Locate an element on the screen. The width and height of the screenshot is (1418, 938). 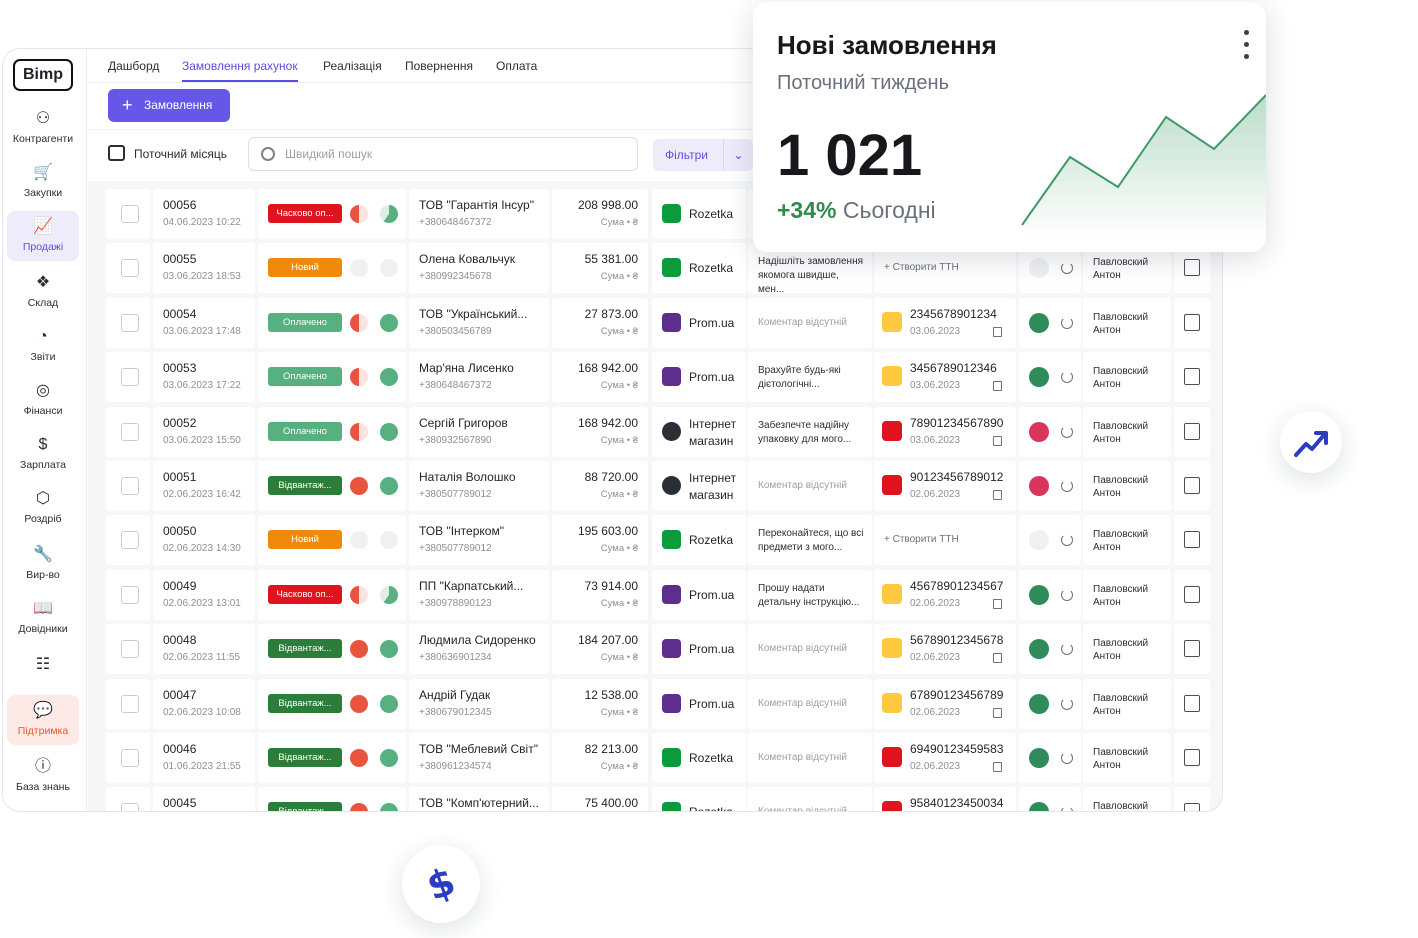
tab-orders: Замовлення рахунок is located at coordinates (240, 70).